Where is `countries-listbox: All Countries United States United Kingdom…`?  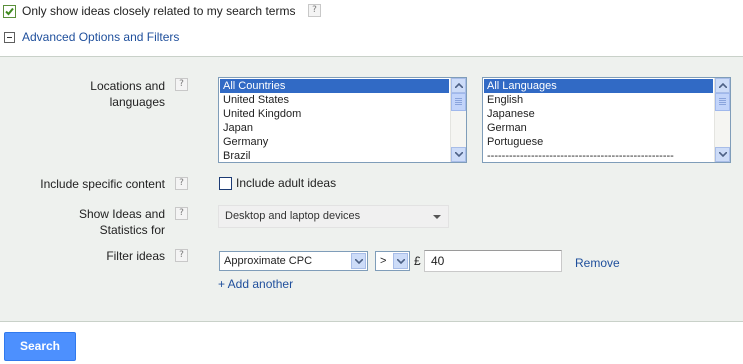
countries-listbox: All Countries United States United Kingdom… is located at coordinates (342, 120).